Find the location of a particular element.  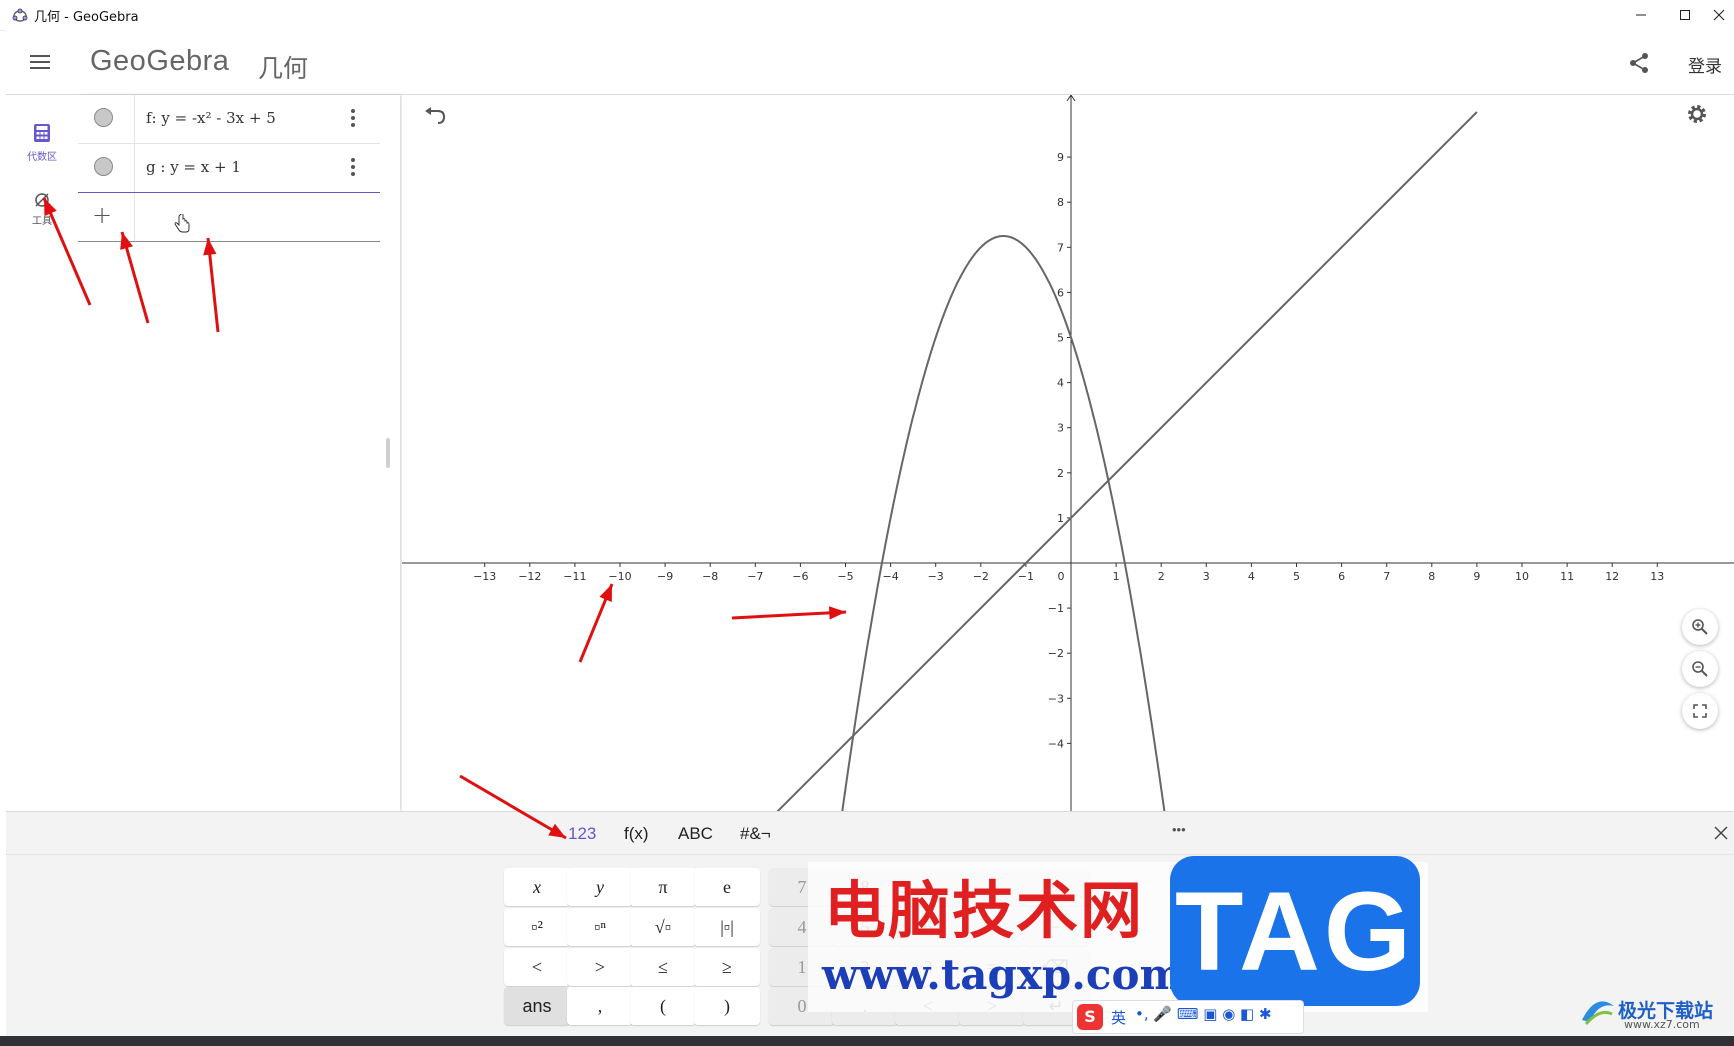

x-tick-label: 1 is located at coordinates (1116, 576).